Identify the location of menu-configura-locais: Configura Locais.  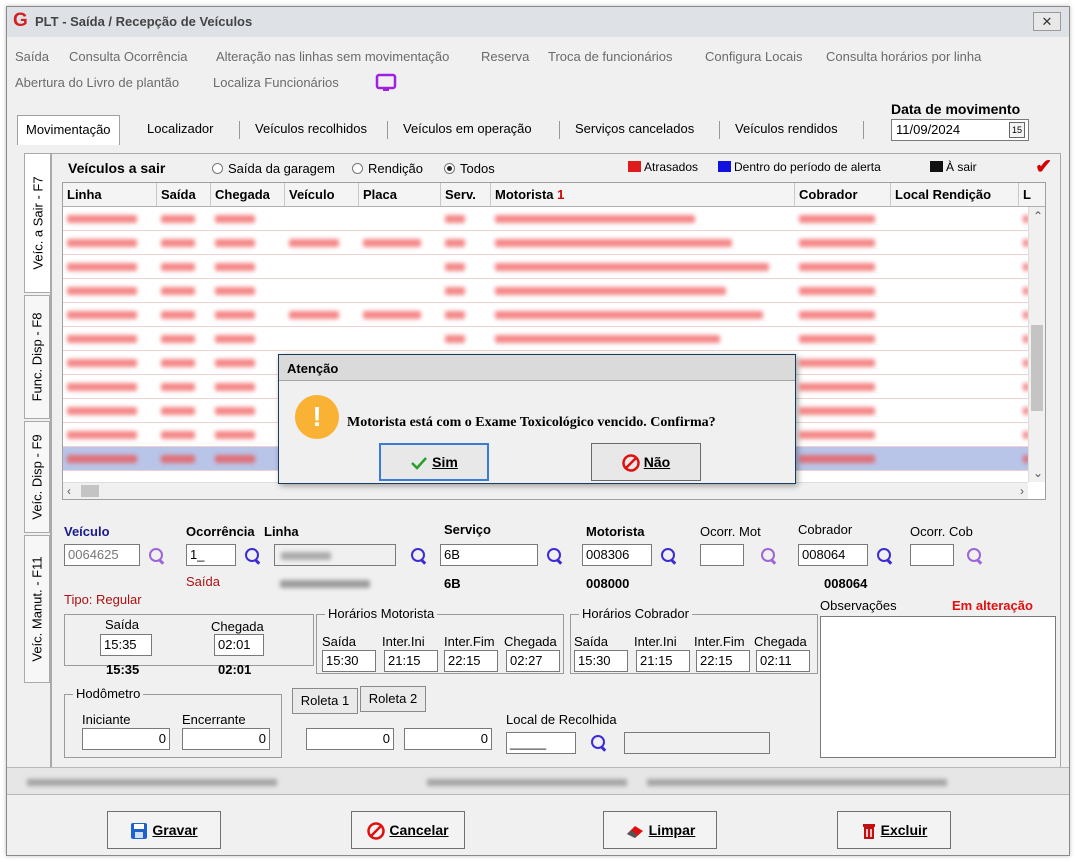
(754, 56).